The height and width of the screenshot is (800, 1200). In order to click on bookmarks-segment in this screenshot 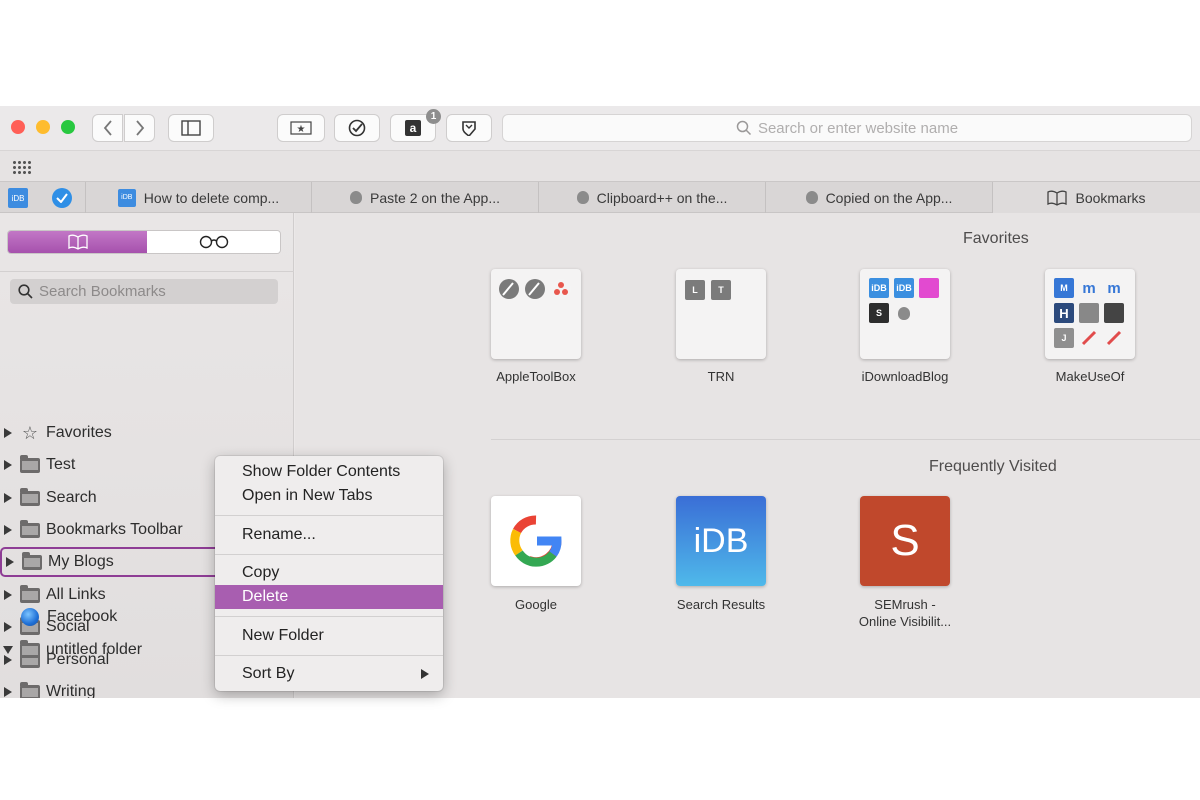, I will do `click(77, 242)`.